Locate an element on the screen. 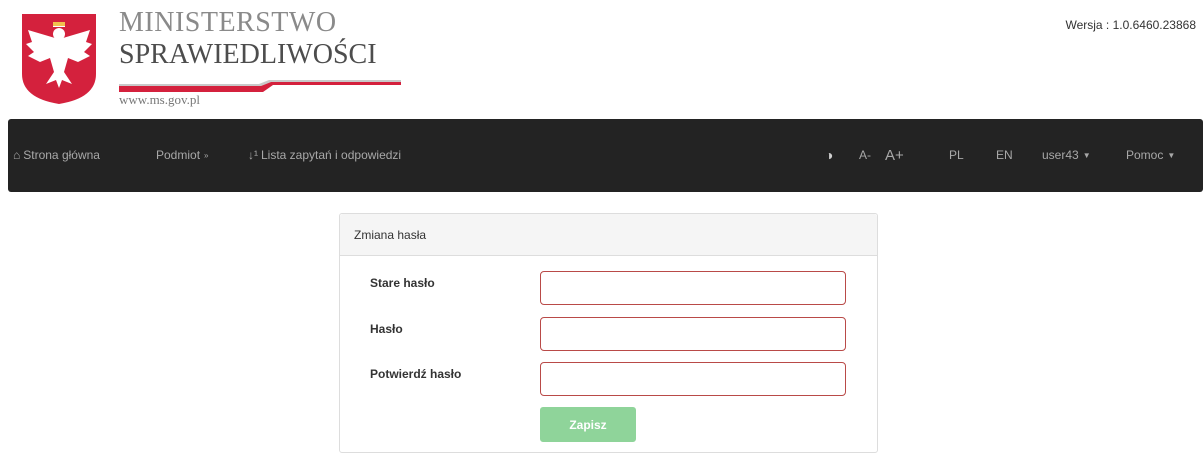  contrast-toggle: ◑ is located at coordinates (829, 155).